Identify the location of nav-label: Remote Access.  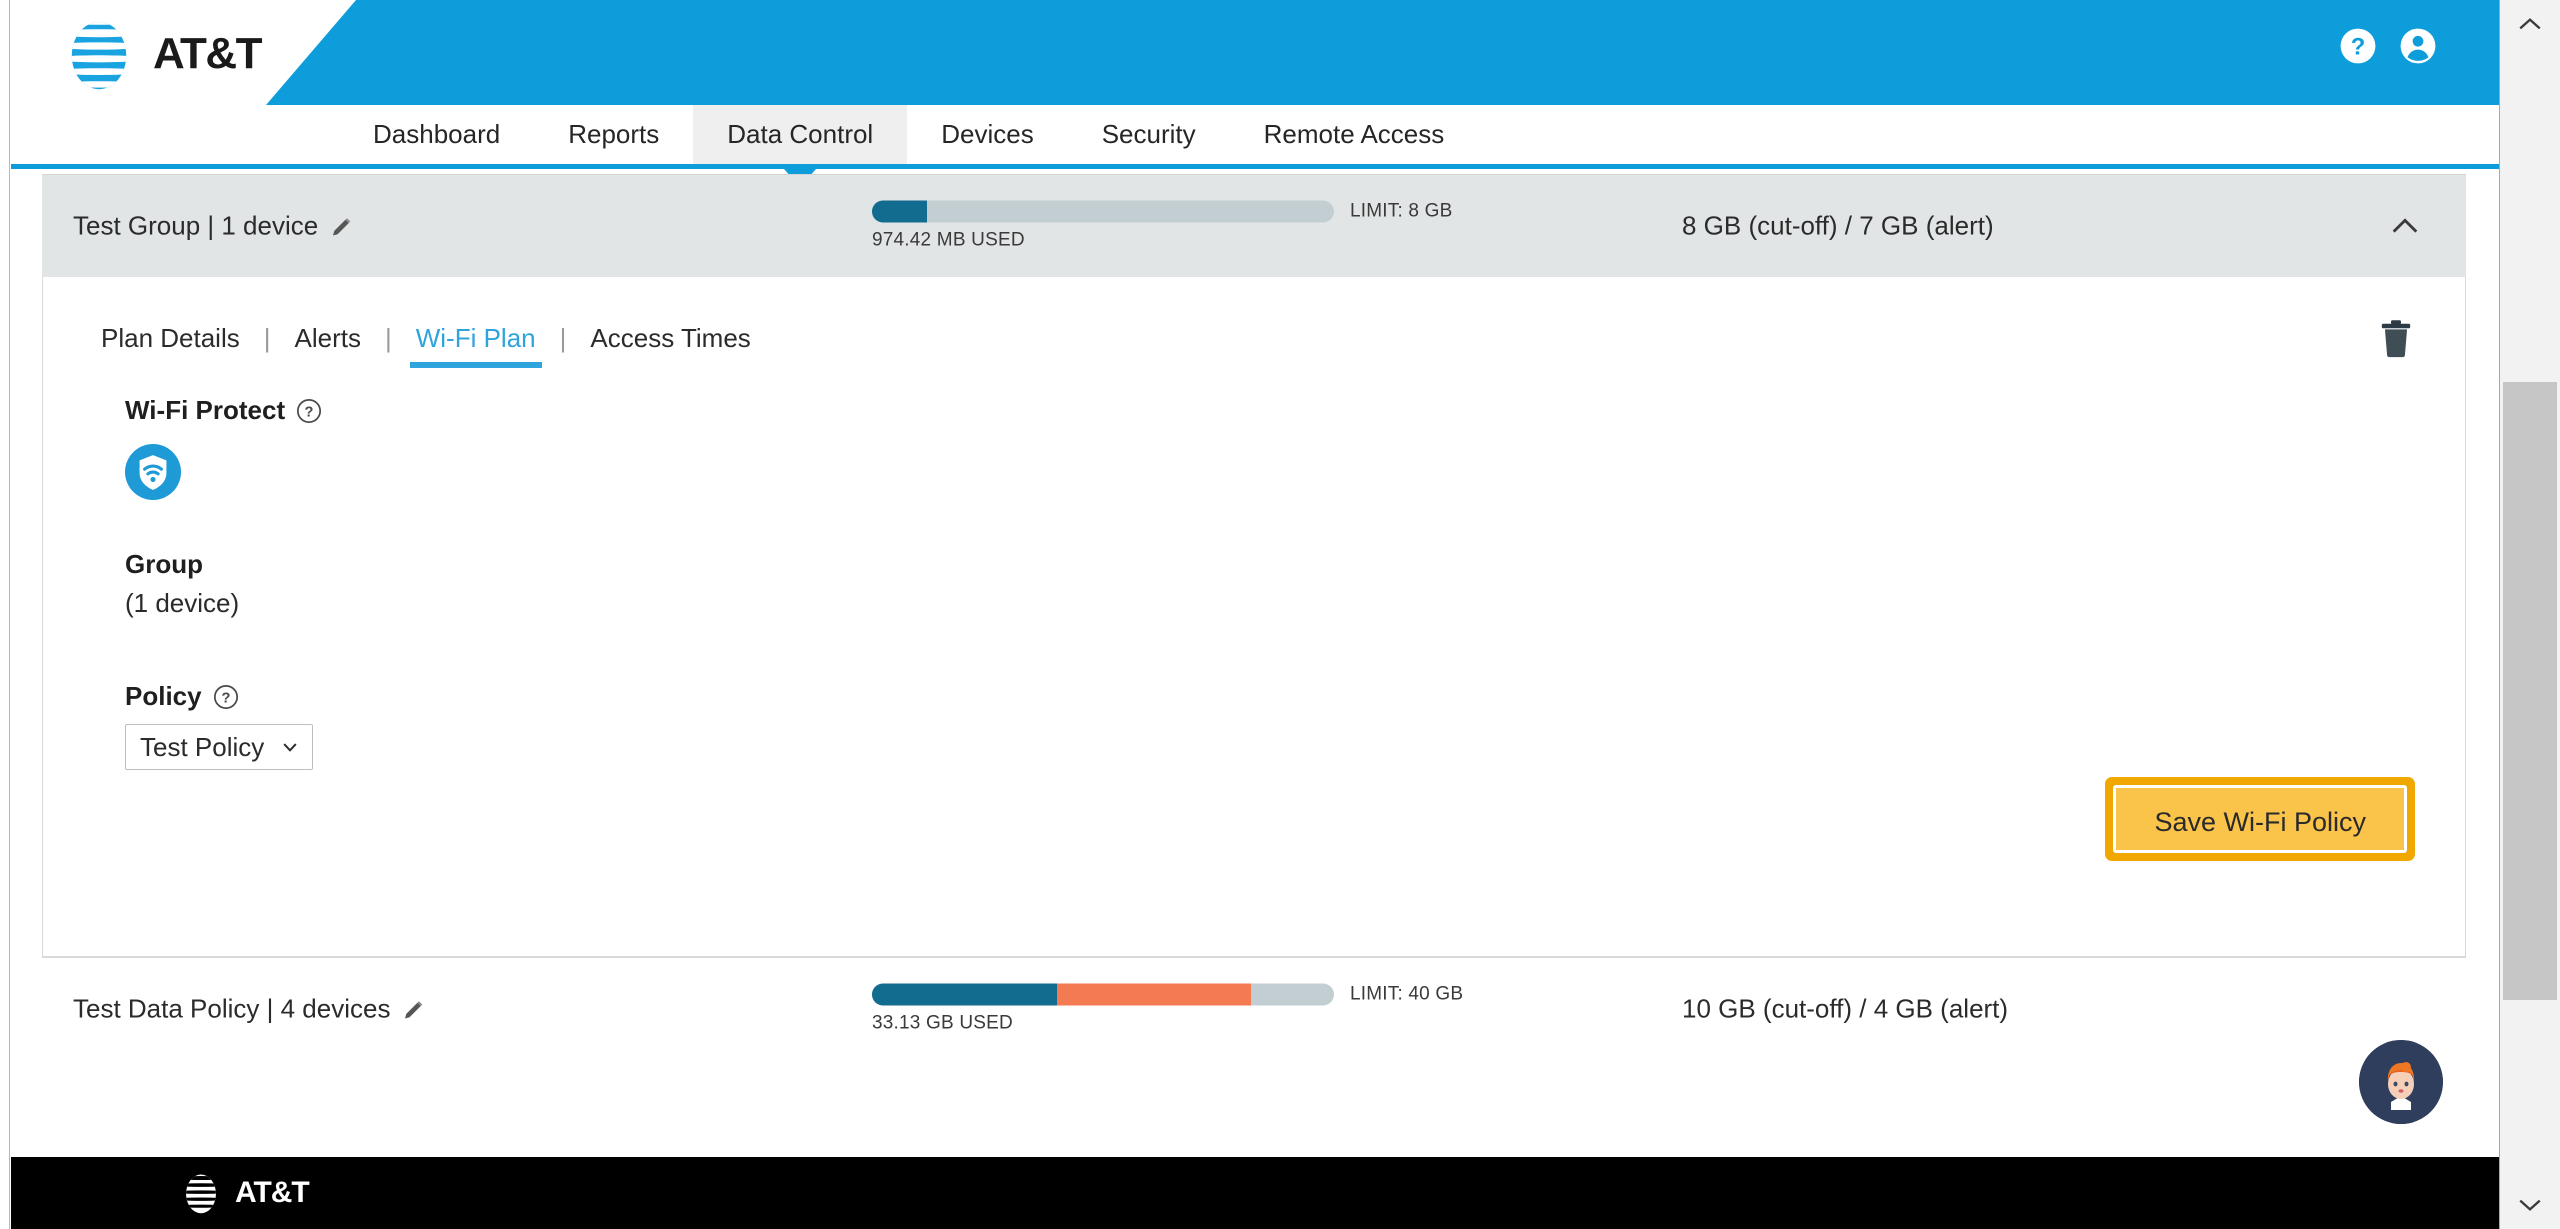
(1354, 134).